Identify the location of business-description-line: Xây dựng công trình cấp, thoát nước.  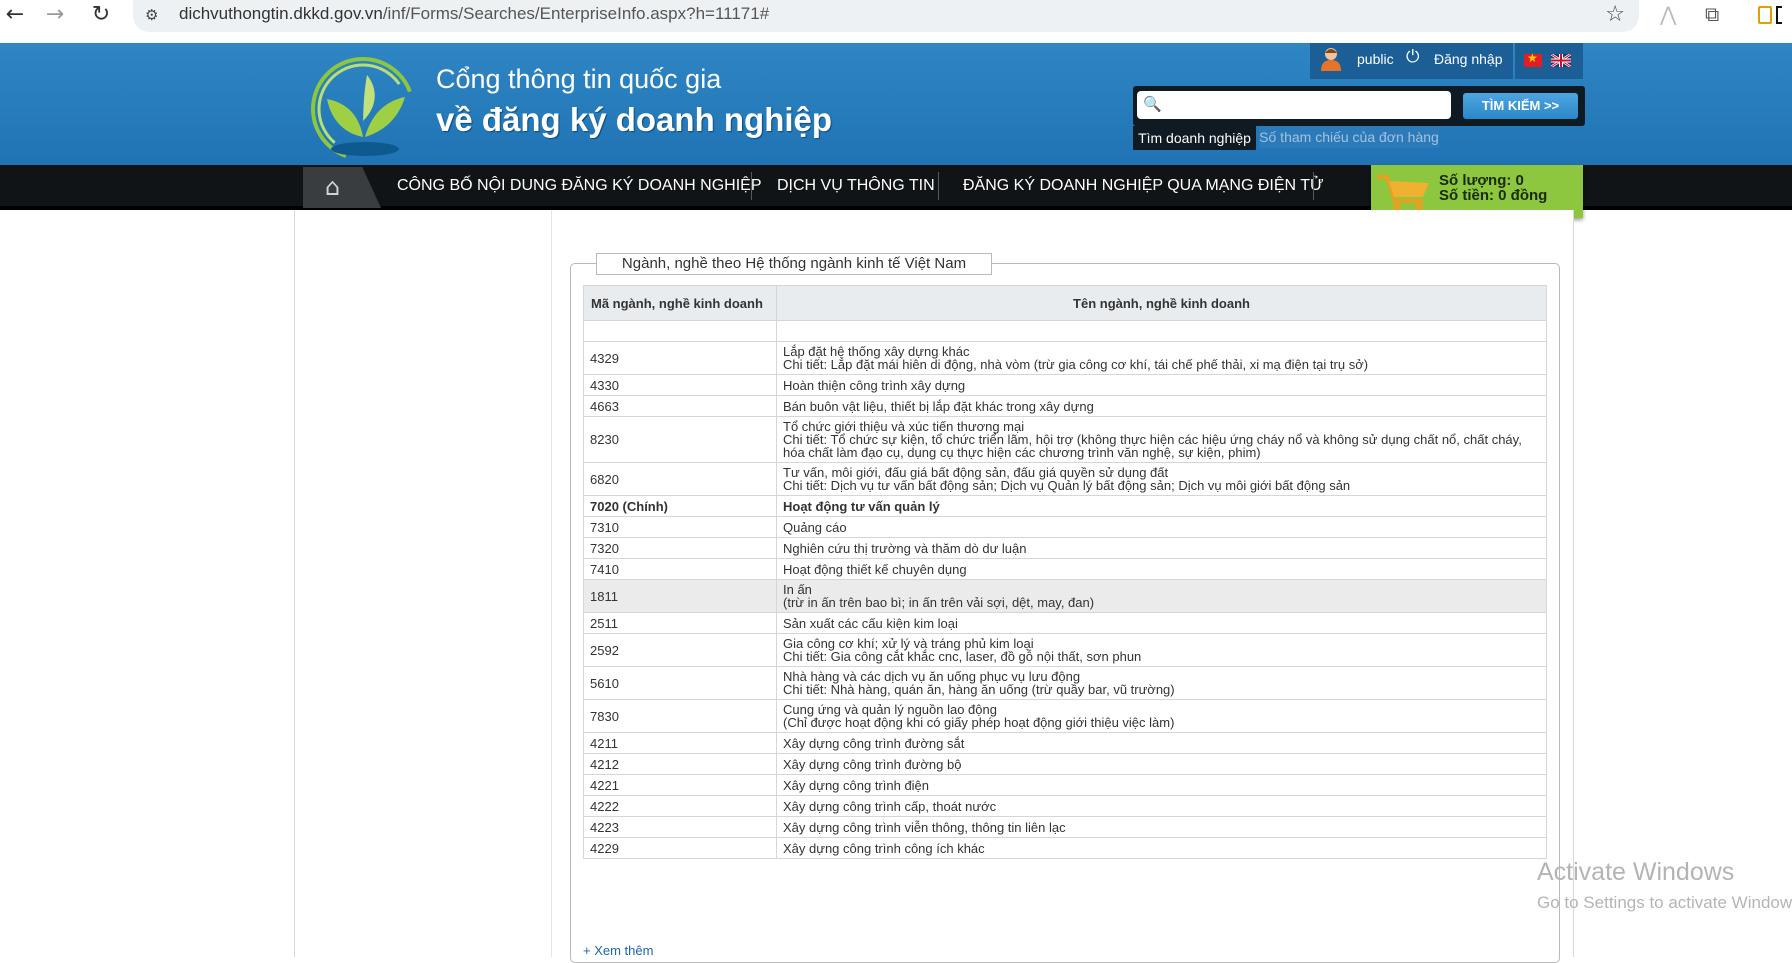
(890, 806).